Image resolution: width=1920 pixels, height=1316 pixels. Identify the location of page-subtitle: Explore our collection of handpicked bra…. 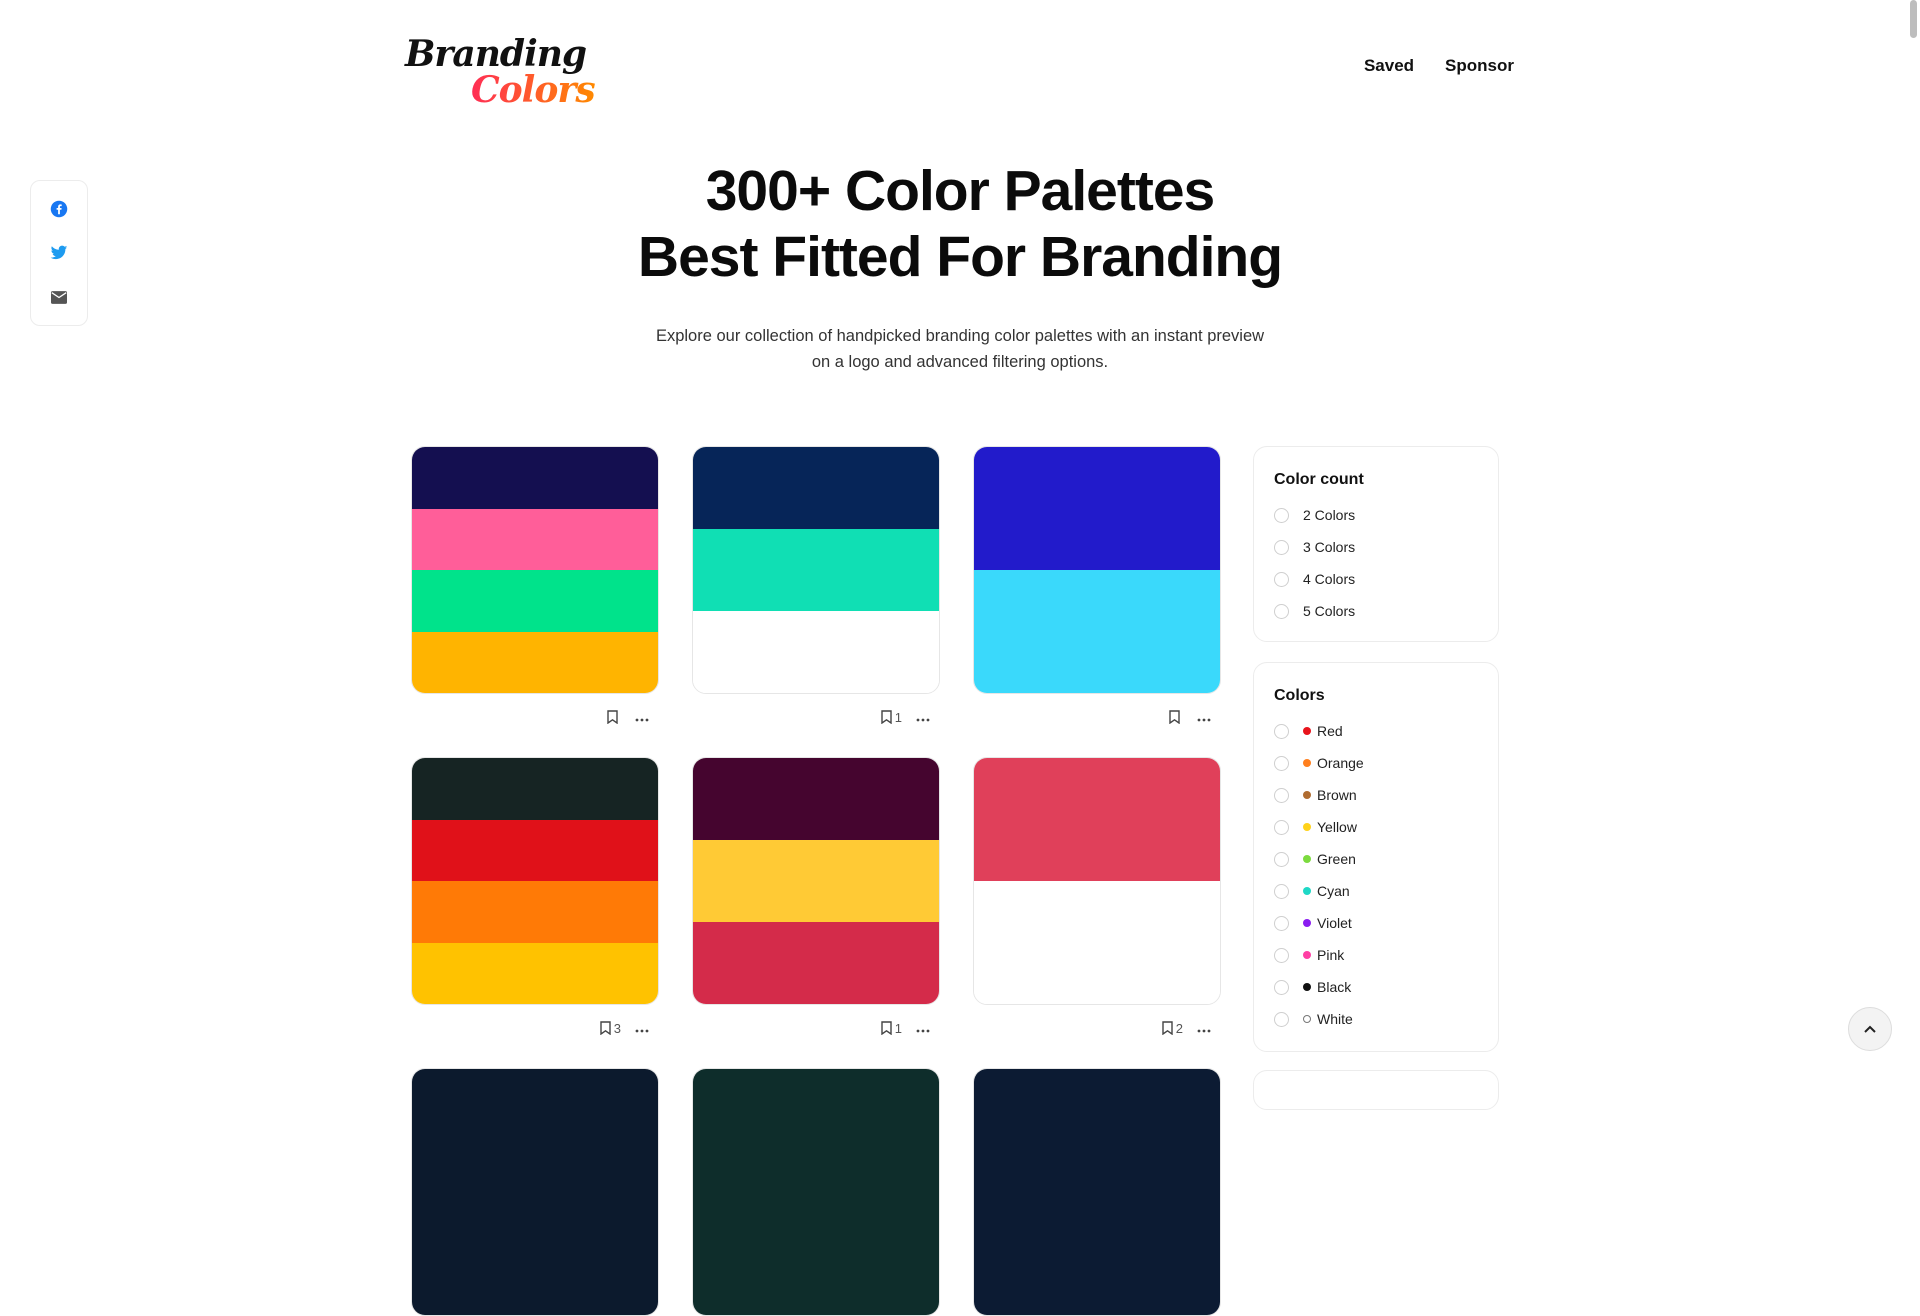
(960, 349).